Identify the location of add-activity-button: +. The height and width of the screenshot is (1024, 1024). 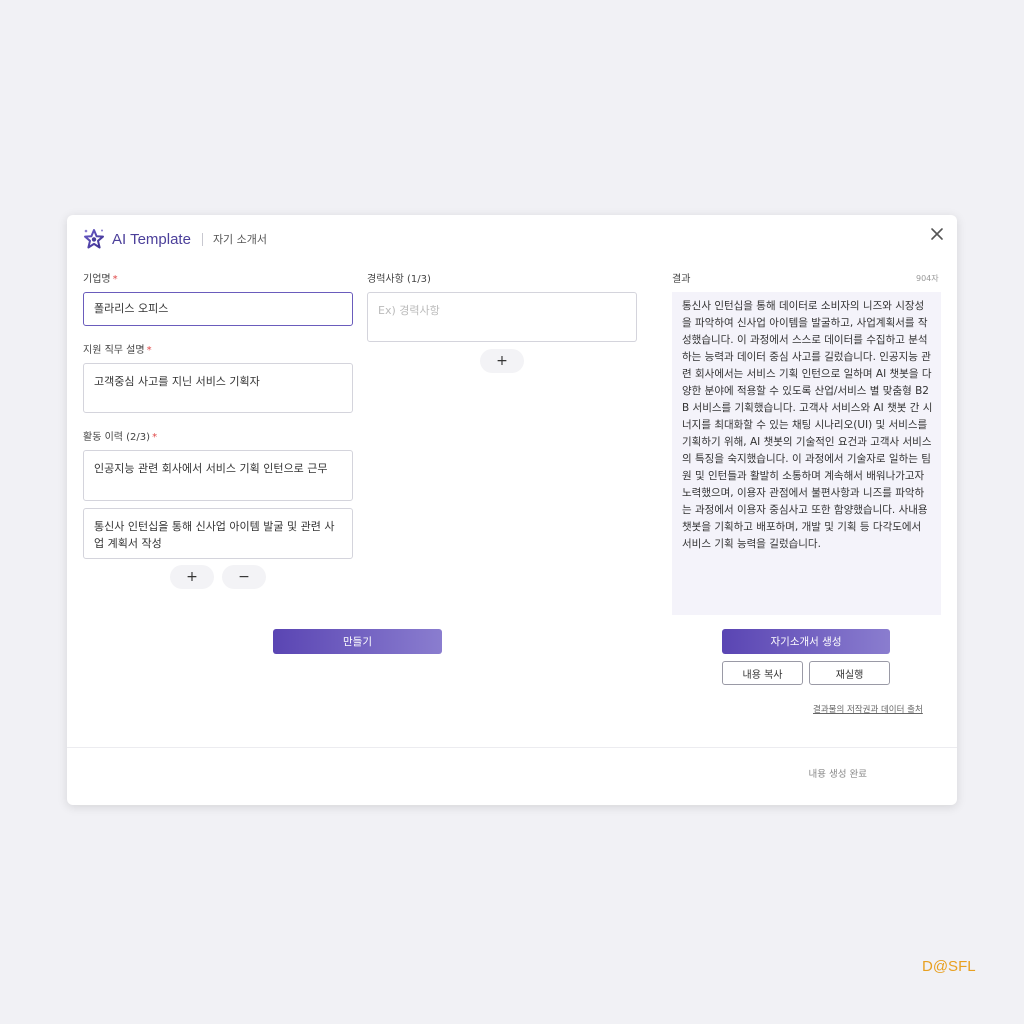
(192, 577).